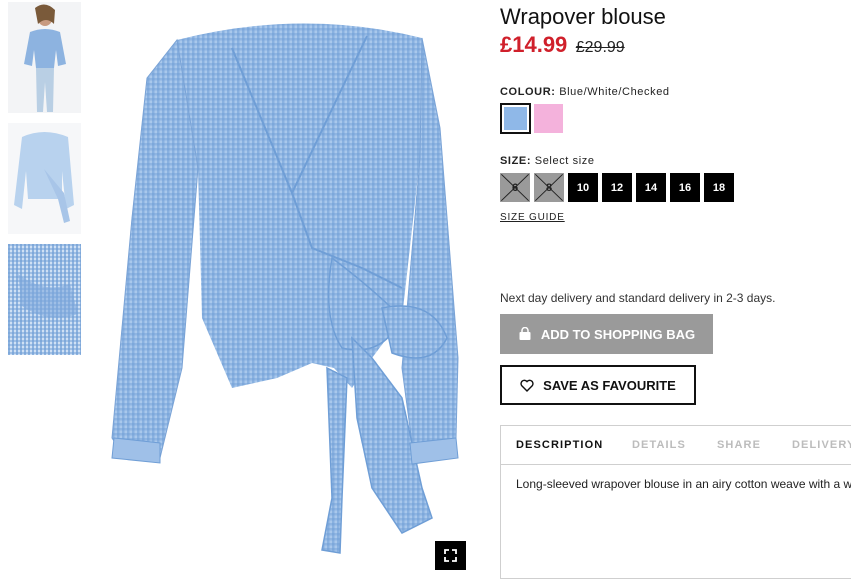  Describe the element at coordinates (617, 187) in the screenshot. I see `size-option-12: 12` at that location.